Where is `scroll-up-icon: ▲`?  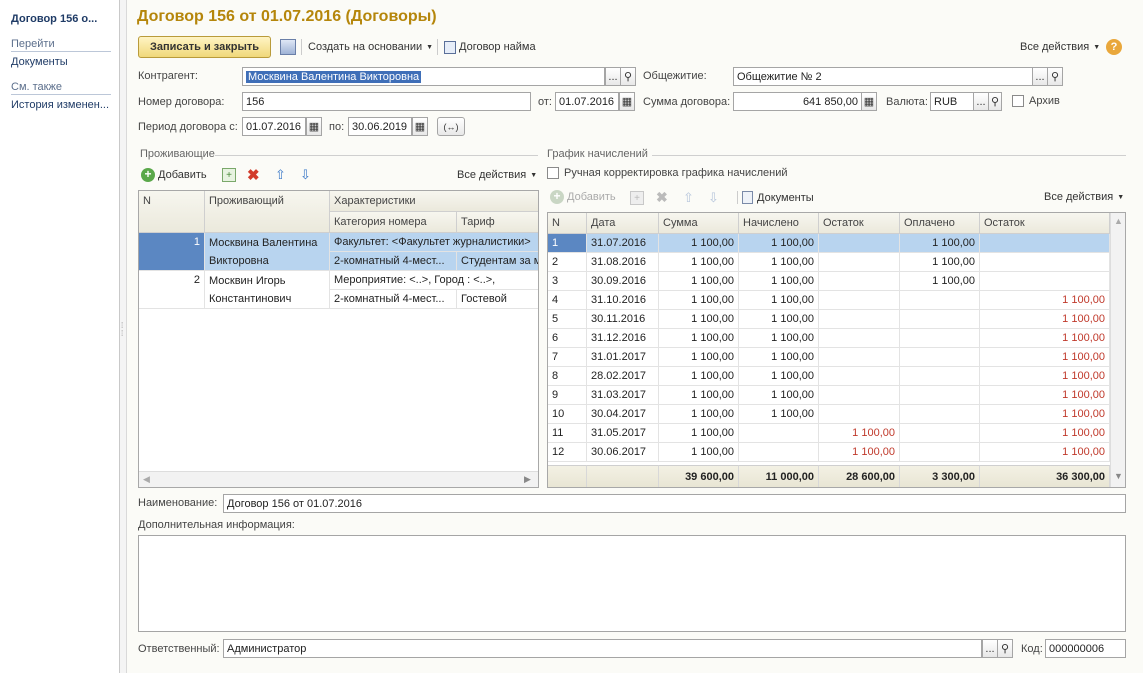 scroll-up-icon: ▲ is located at coordinates (1118, 221).